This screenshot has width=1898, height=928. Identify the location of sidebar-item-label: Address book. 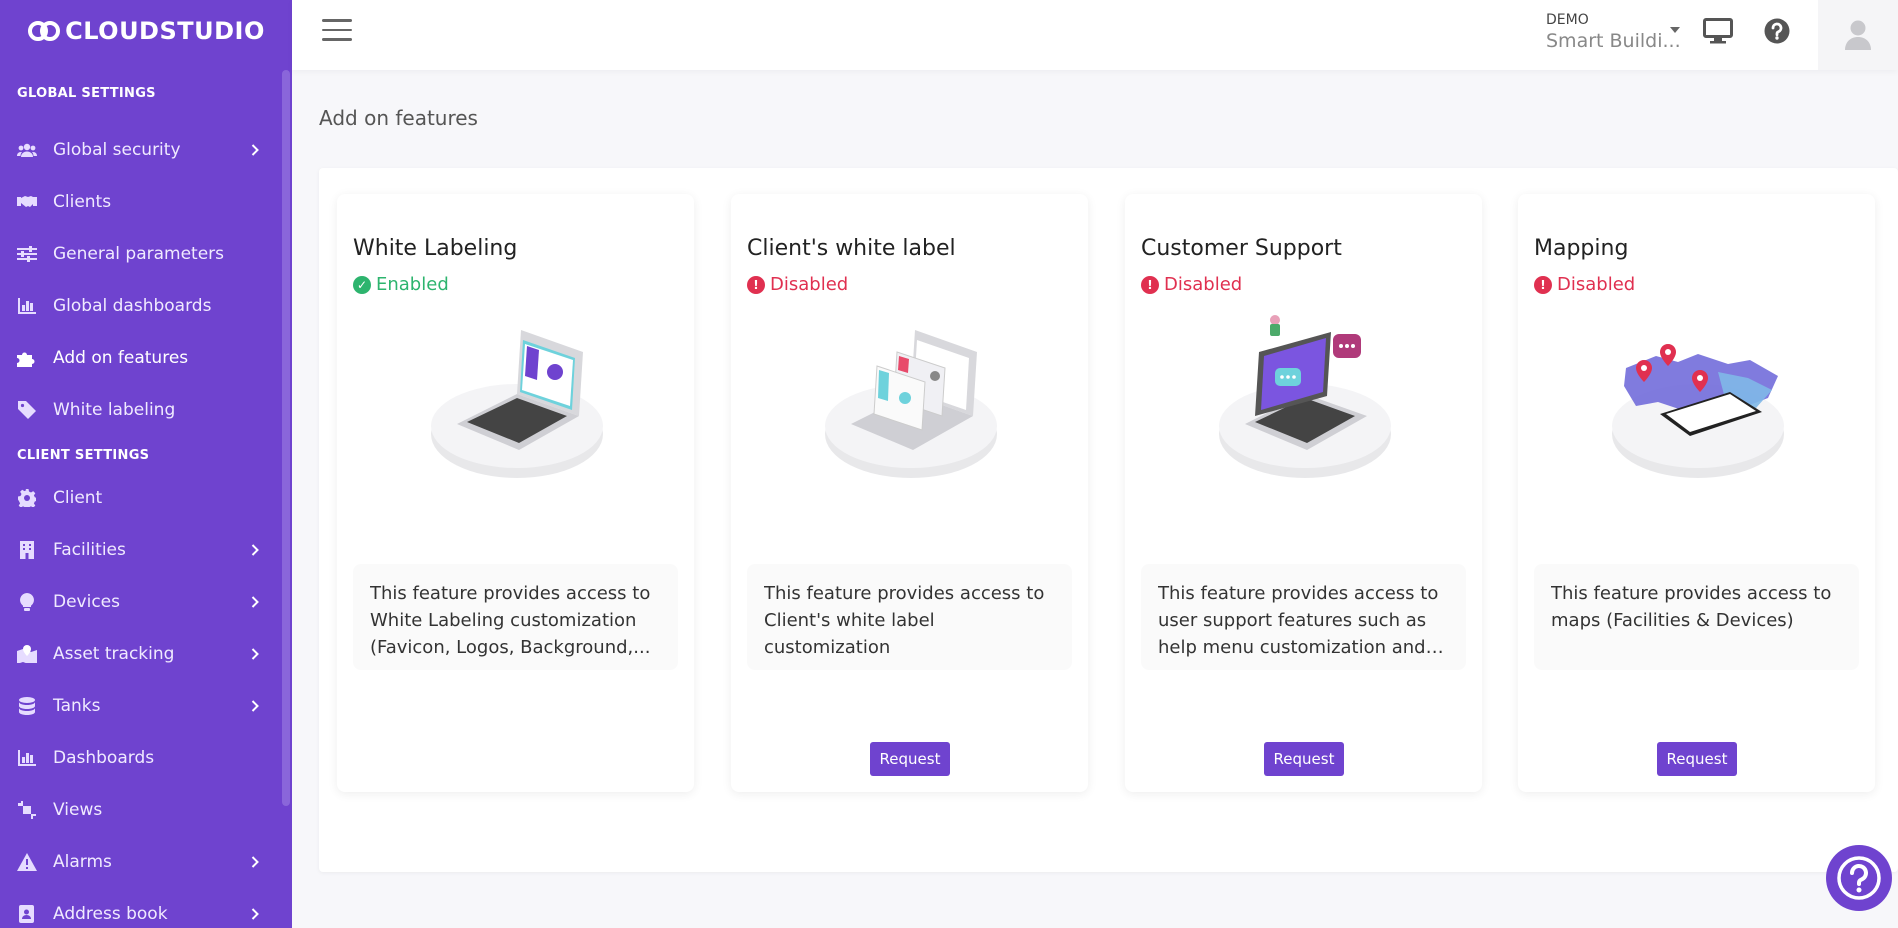
(110, 914).